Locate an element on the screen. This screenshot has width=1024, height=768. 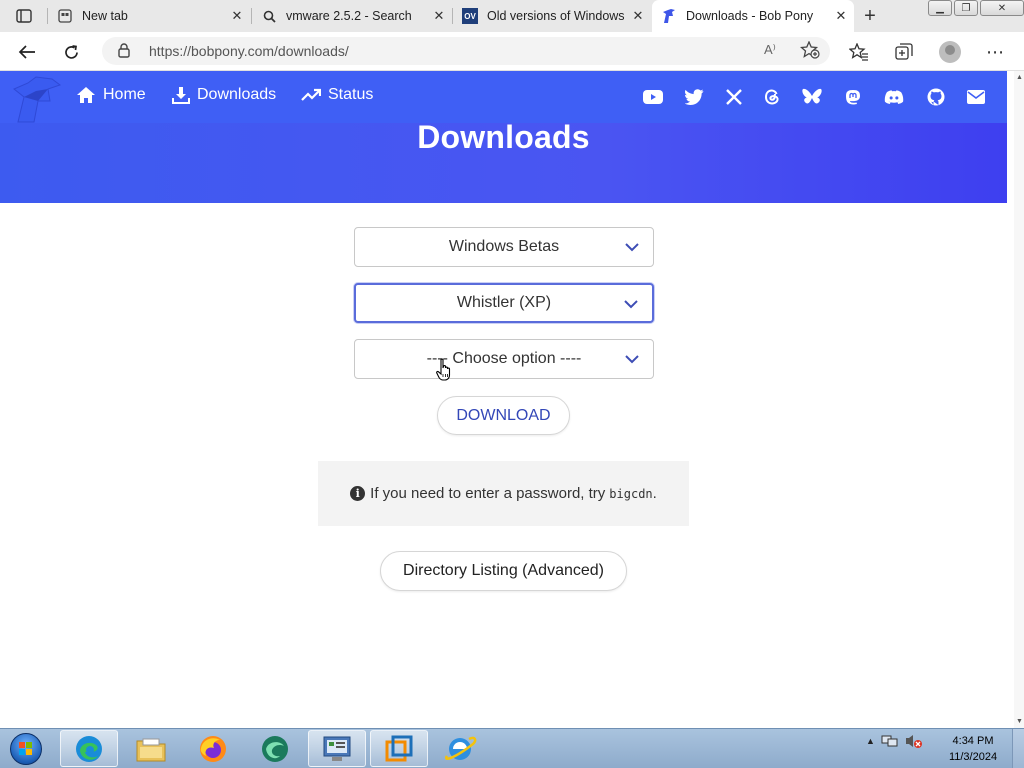
tab-bobpony-downloads: Downloads - Bob Pony ✕ is located at coordinates (753, 16).